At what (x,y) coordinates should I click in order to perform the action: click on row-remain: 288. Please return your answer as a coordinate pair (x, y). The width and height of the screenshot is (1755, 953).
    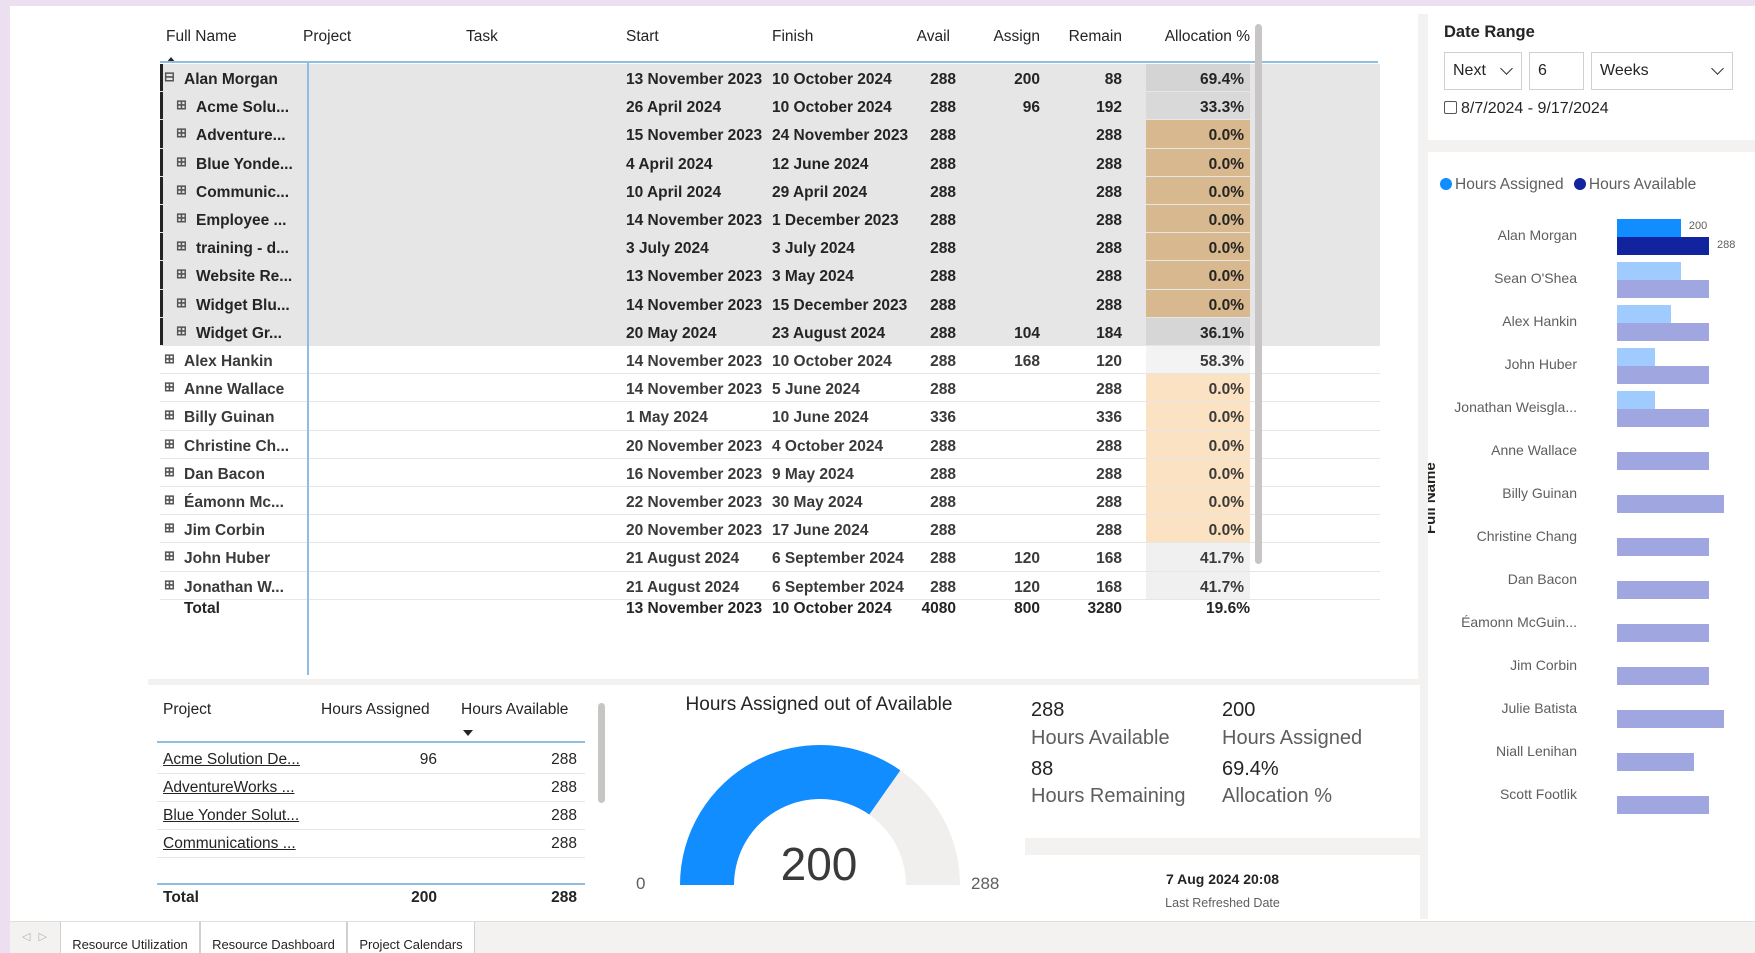
    Looking at the image, I should click on (1109, 305).